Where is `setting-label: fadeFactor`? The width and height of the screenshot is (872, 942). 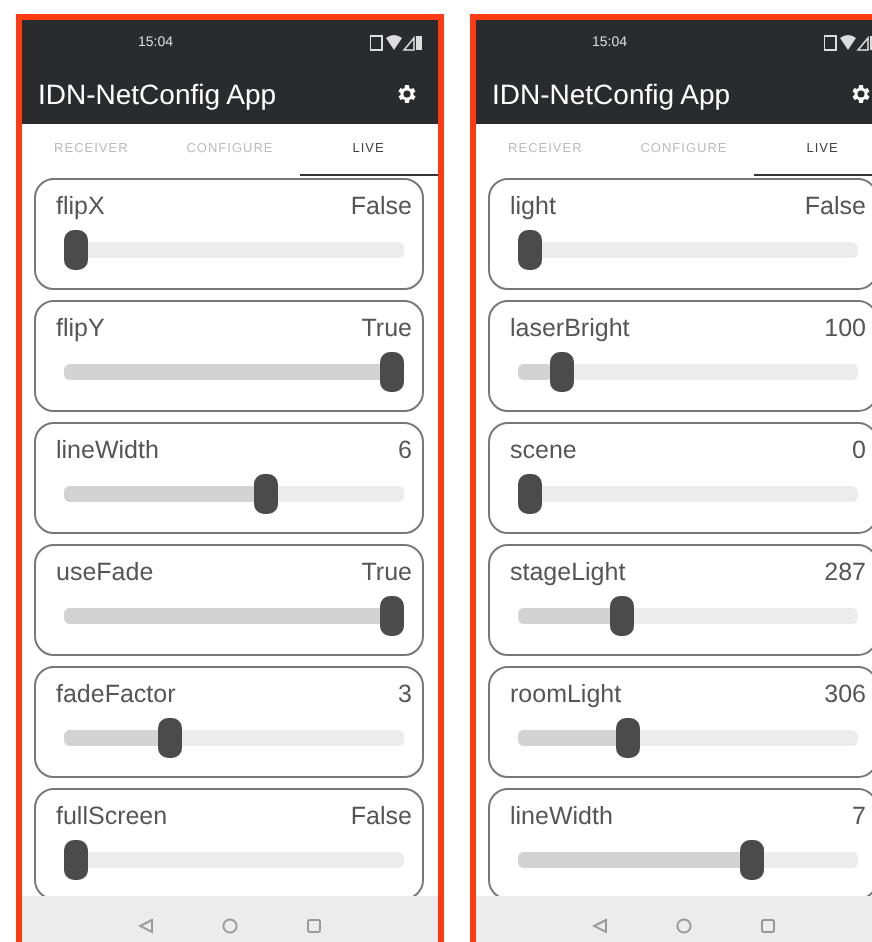
setting-label: fadeFactor is located at coordinates (116, 694).